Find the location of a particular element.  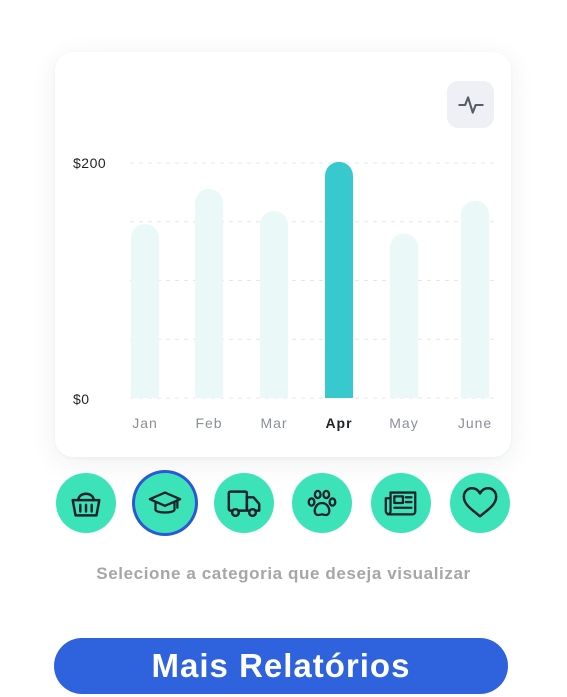

bar-apr is located at coordinates (339, 279).